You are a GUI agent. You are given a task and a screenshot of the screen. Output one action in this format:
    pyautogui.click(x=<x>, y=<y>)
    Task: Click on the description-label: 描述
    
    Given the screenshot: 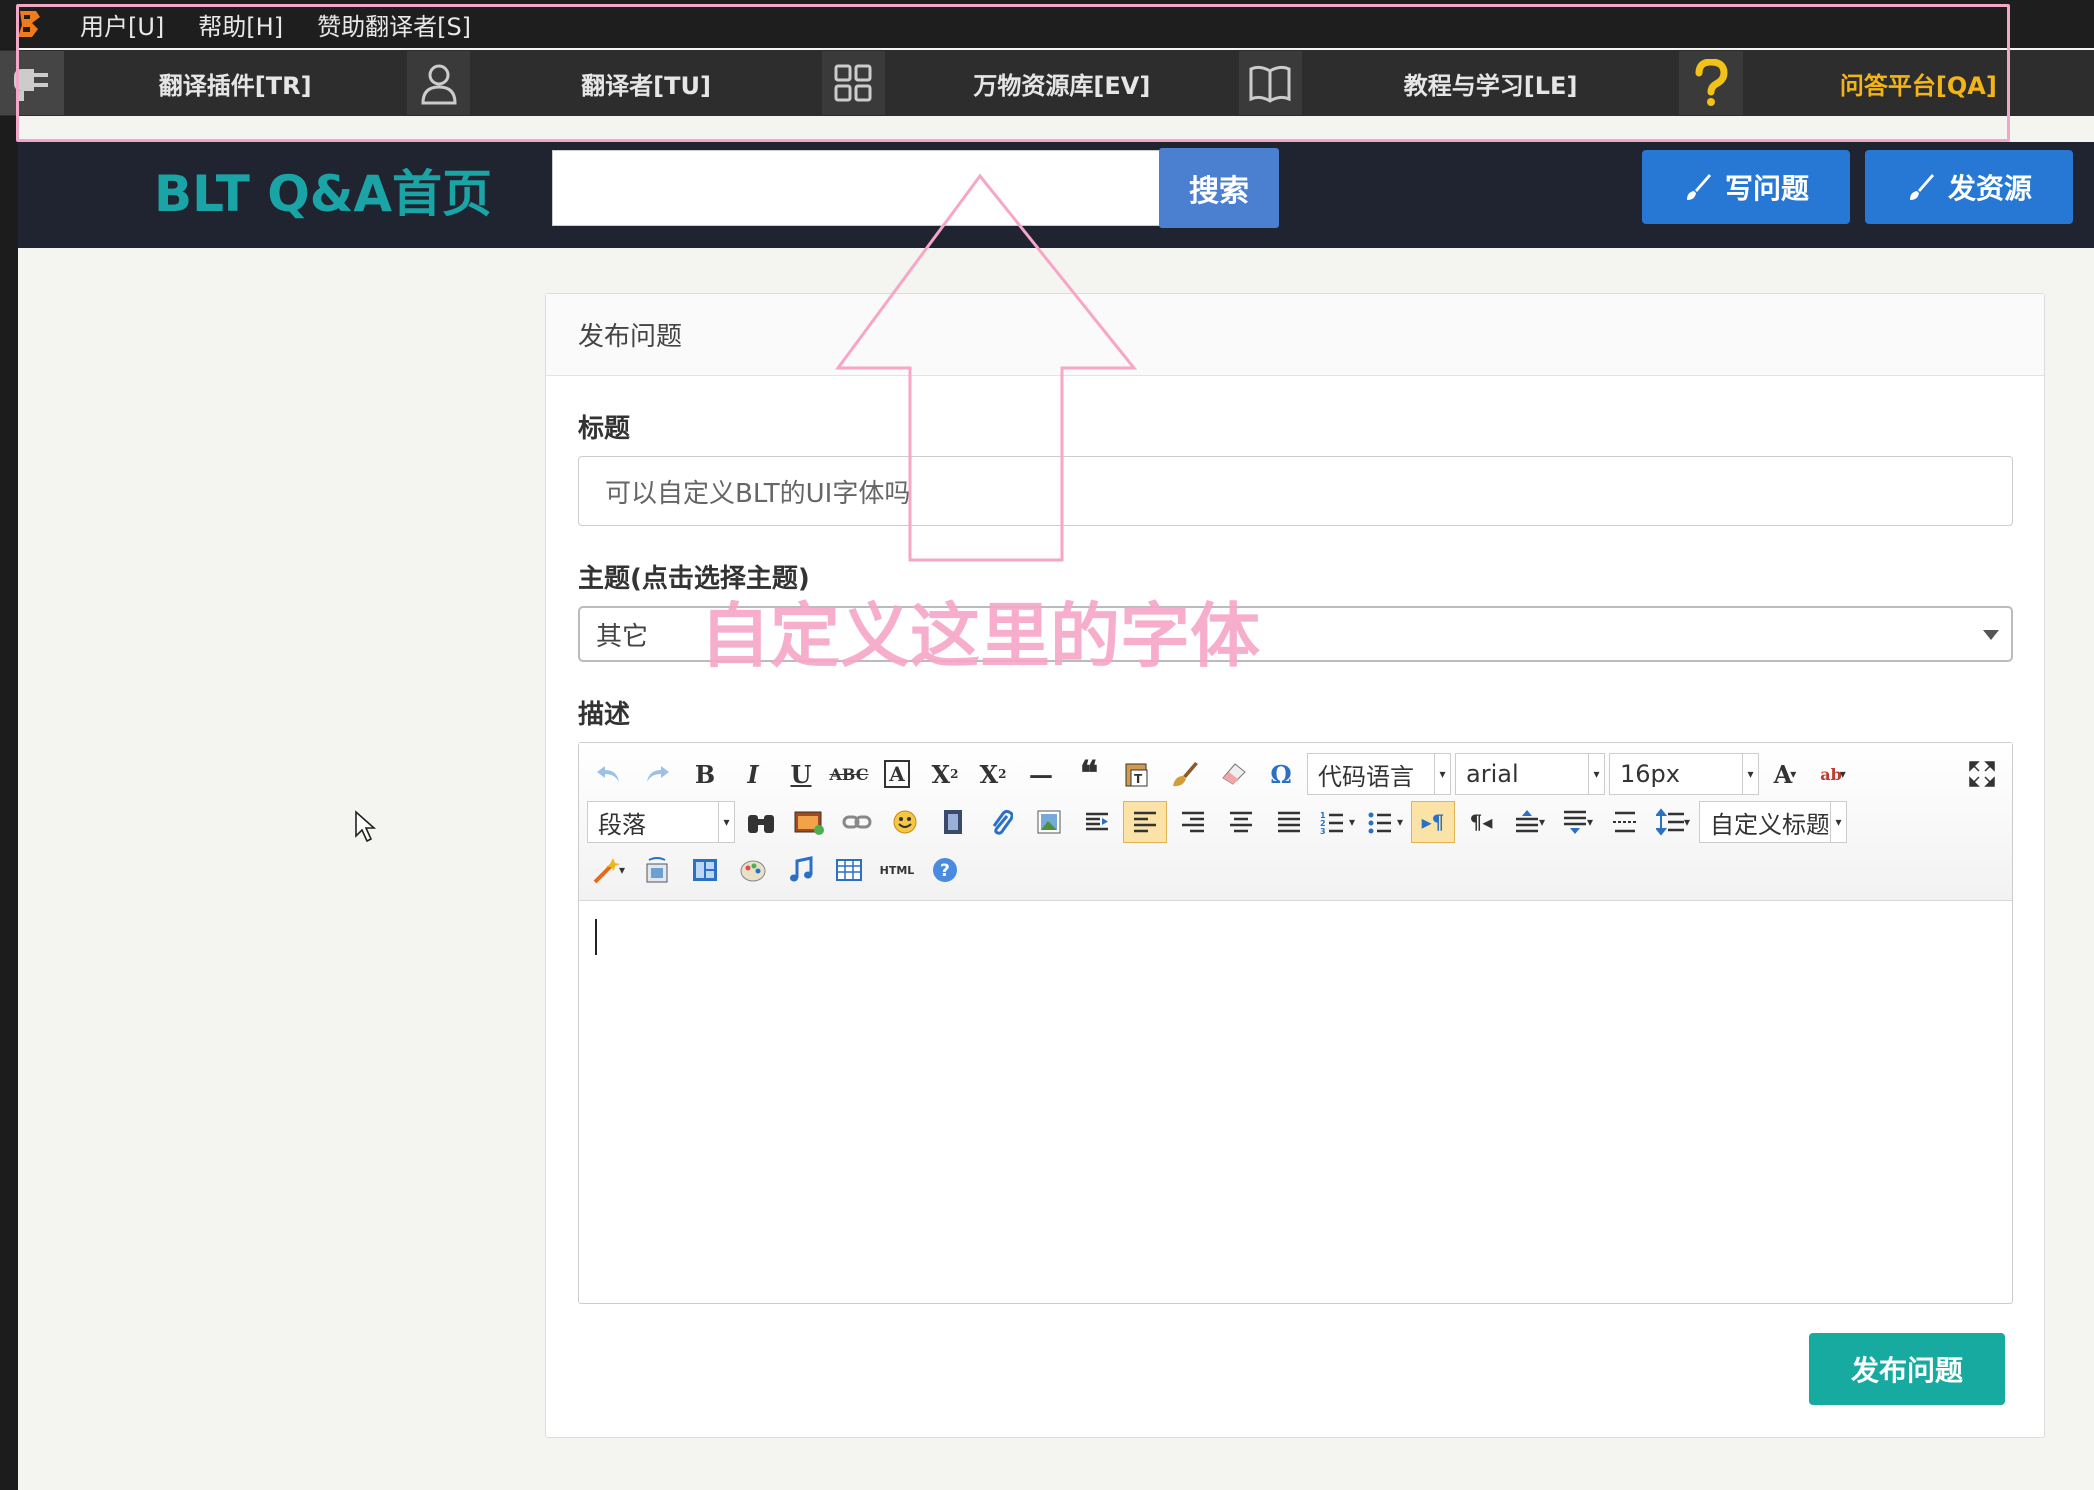 What is the action you would take?
    pyautogui.click(x=604, y=715)
    